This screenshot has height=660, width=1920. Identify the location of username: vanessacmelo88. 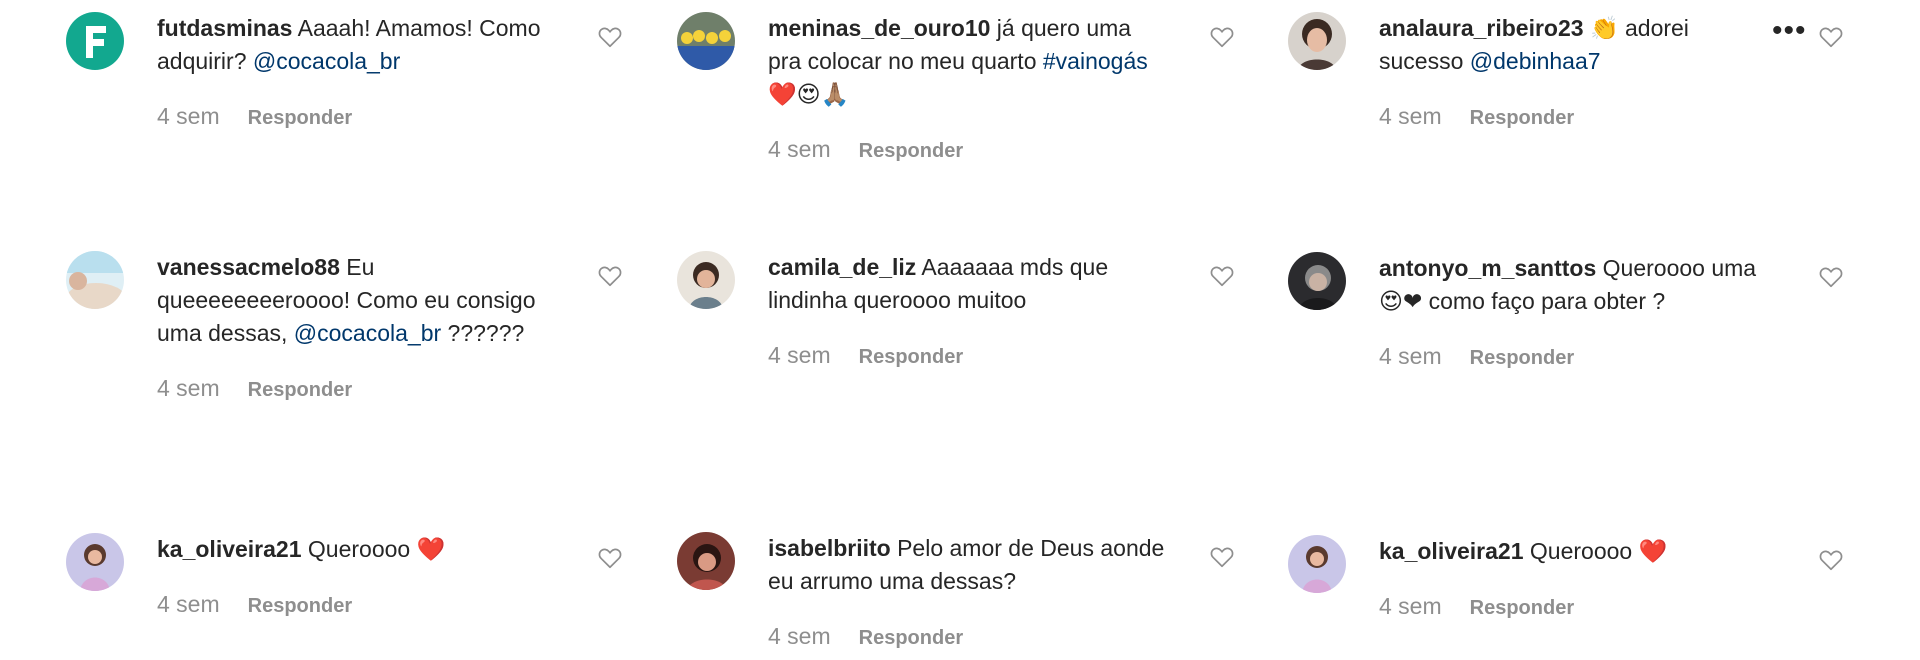
(248, 267).